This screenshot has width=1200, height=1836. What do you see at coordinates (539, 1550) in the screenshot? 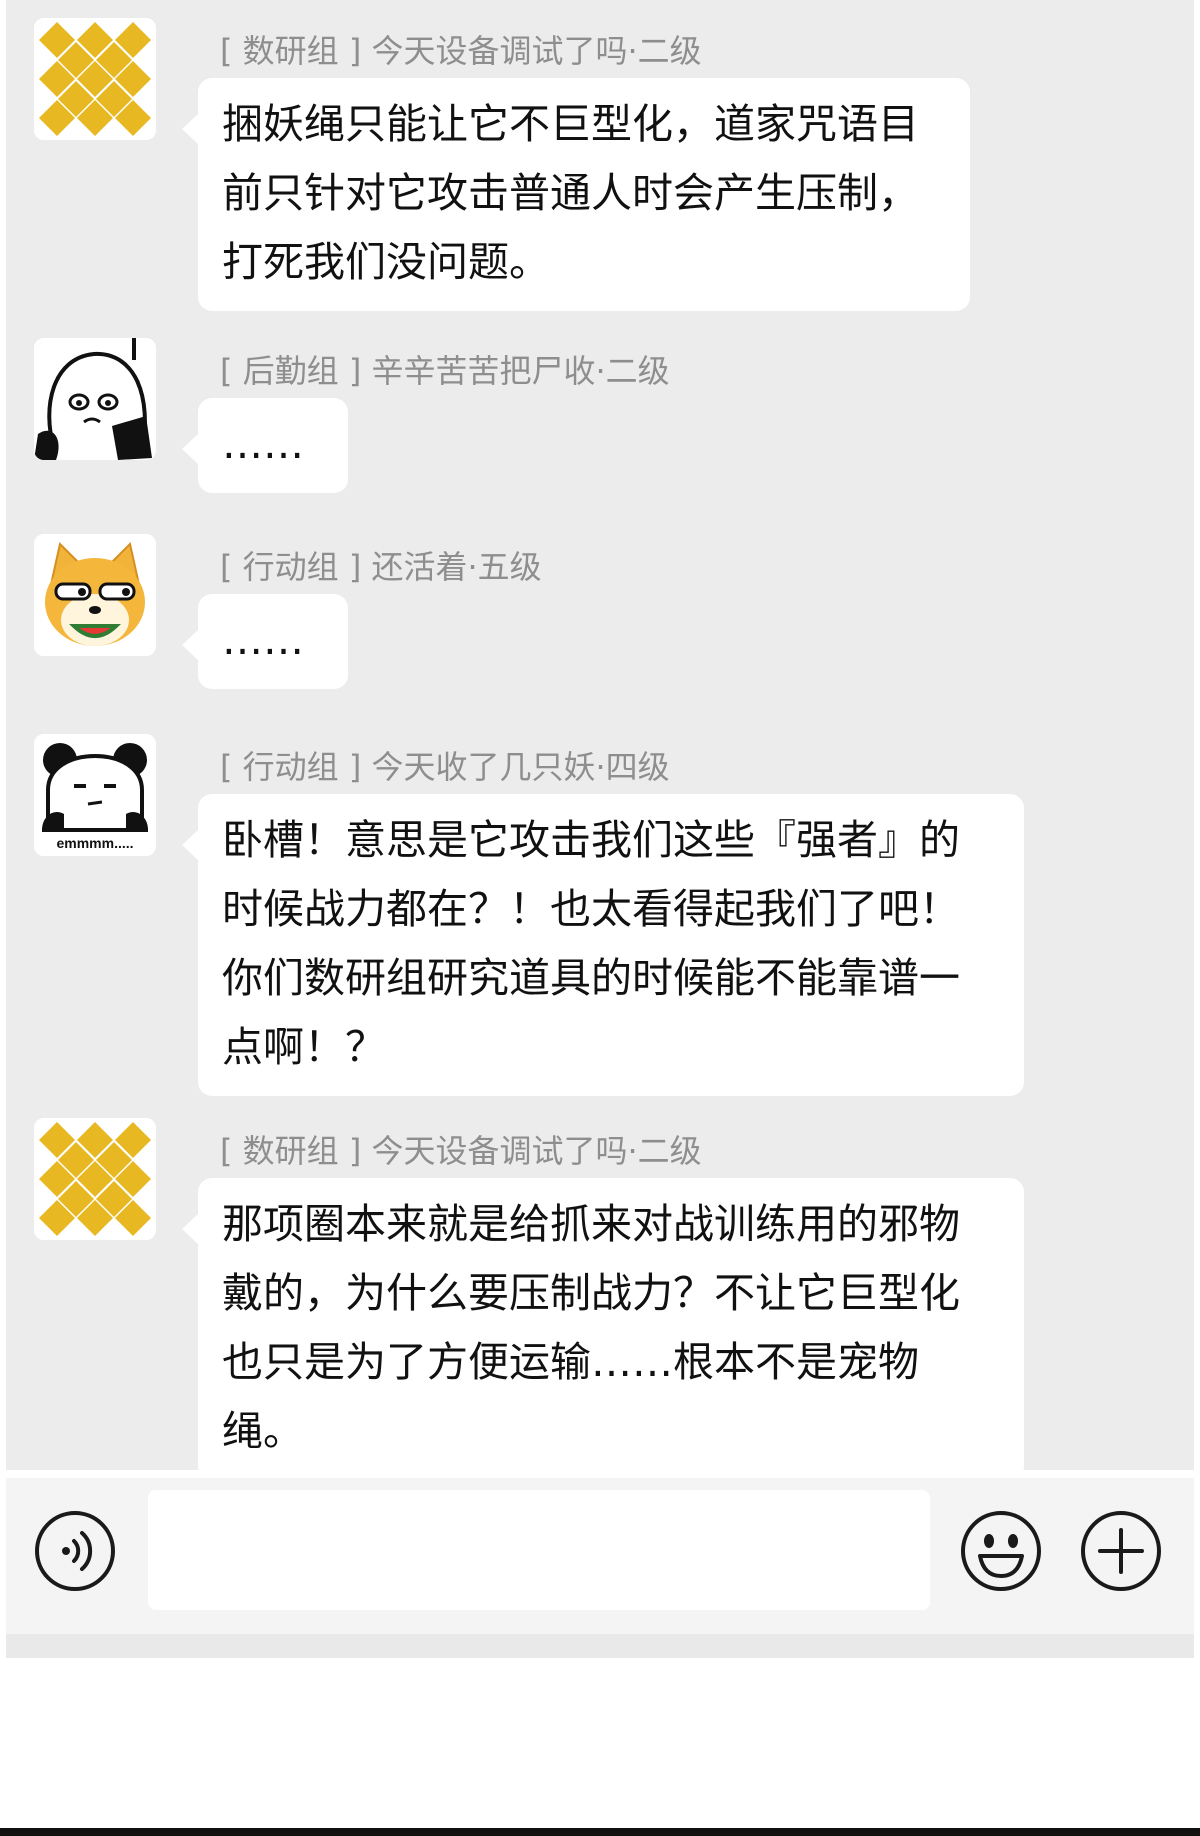
I see `message-input` at bounding box center [539, 1550].